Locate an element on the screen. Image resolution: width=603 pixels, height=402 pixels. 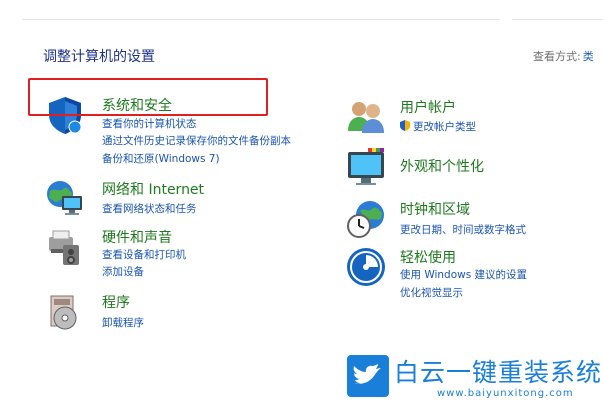
view-by-label: 查看方式: is located at coordinates (557, 56).